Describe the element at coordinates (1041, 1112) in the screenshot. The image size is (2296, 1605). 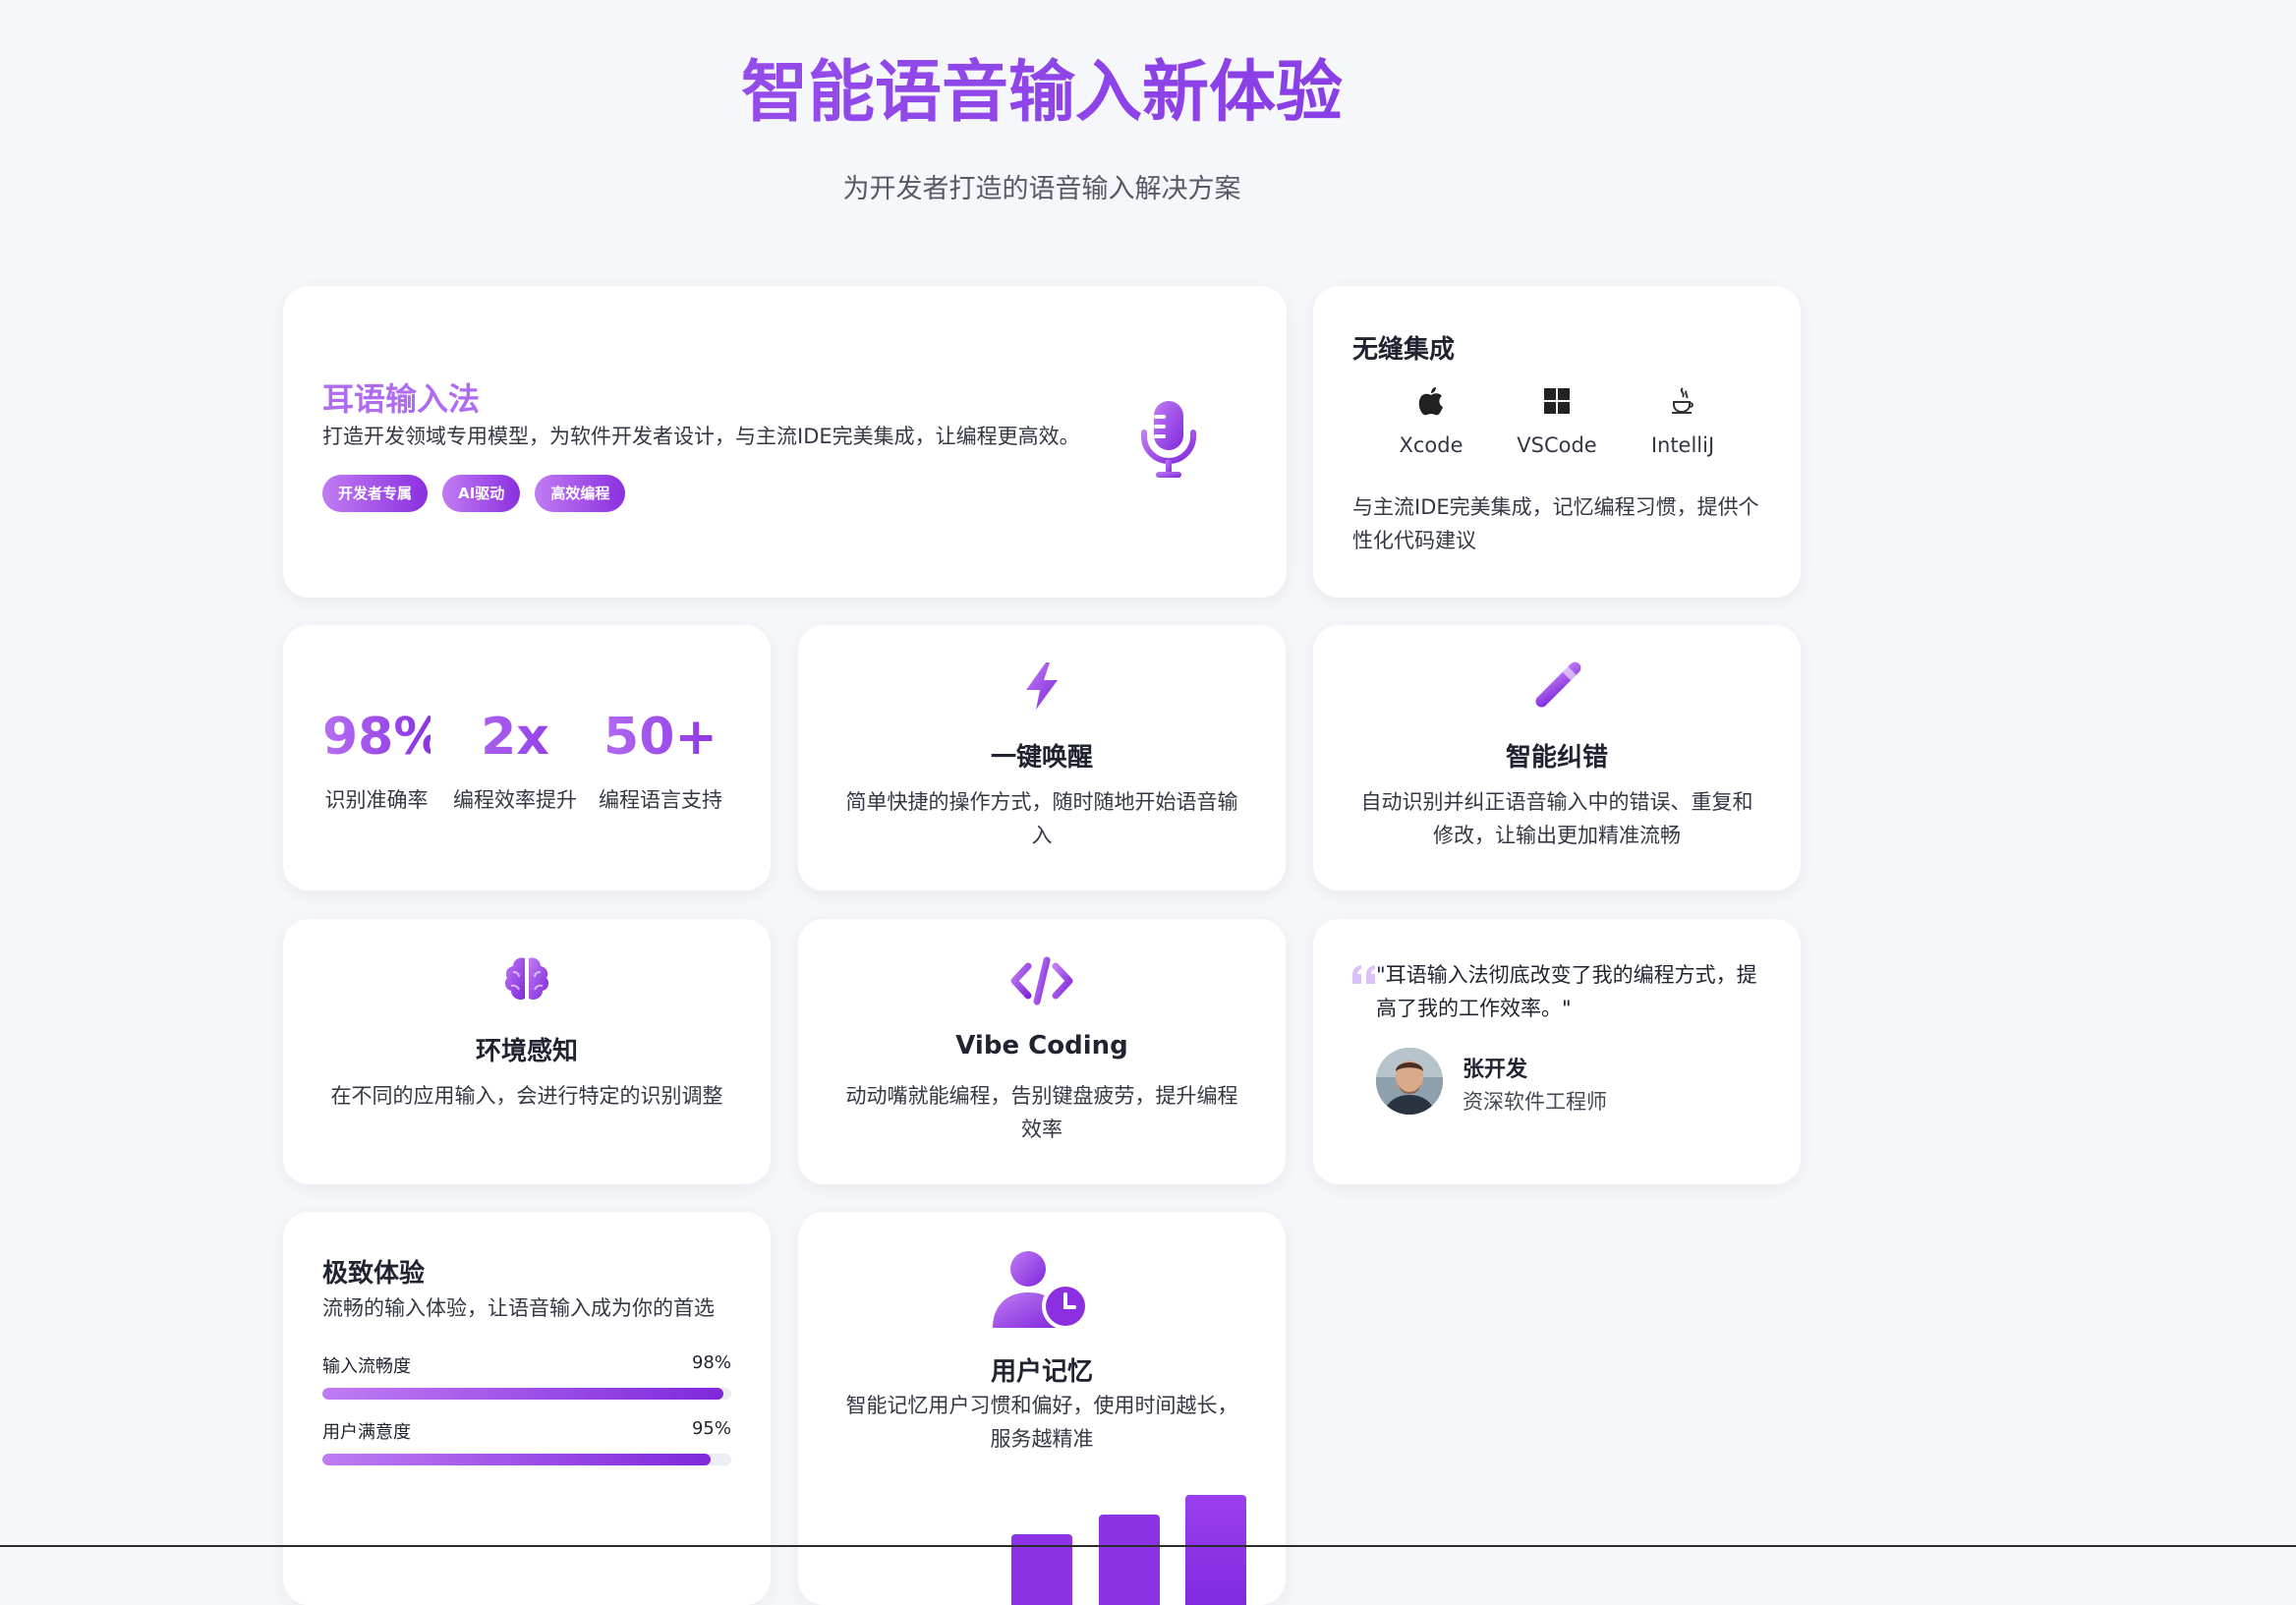
I see `feature-description: 动动嘴就能编程，告别键盘疲劳，提升编程效率` at that location.